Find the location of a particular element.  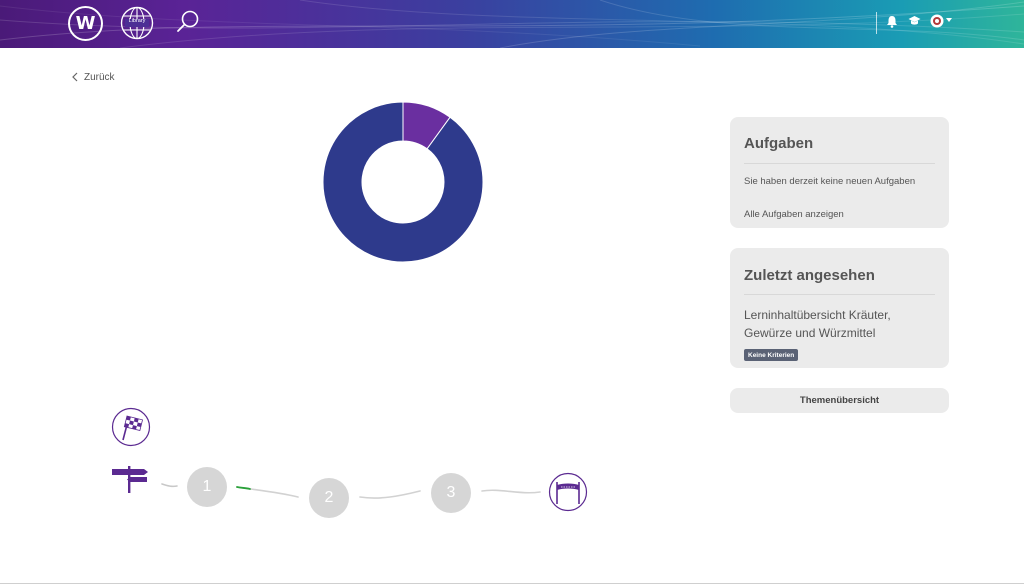

library-globe-icon: Library is located at coordinates (137, 23).